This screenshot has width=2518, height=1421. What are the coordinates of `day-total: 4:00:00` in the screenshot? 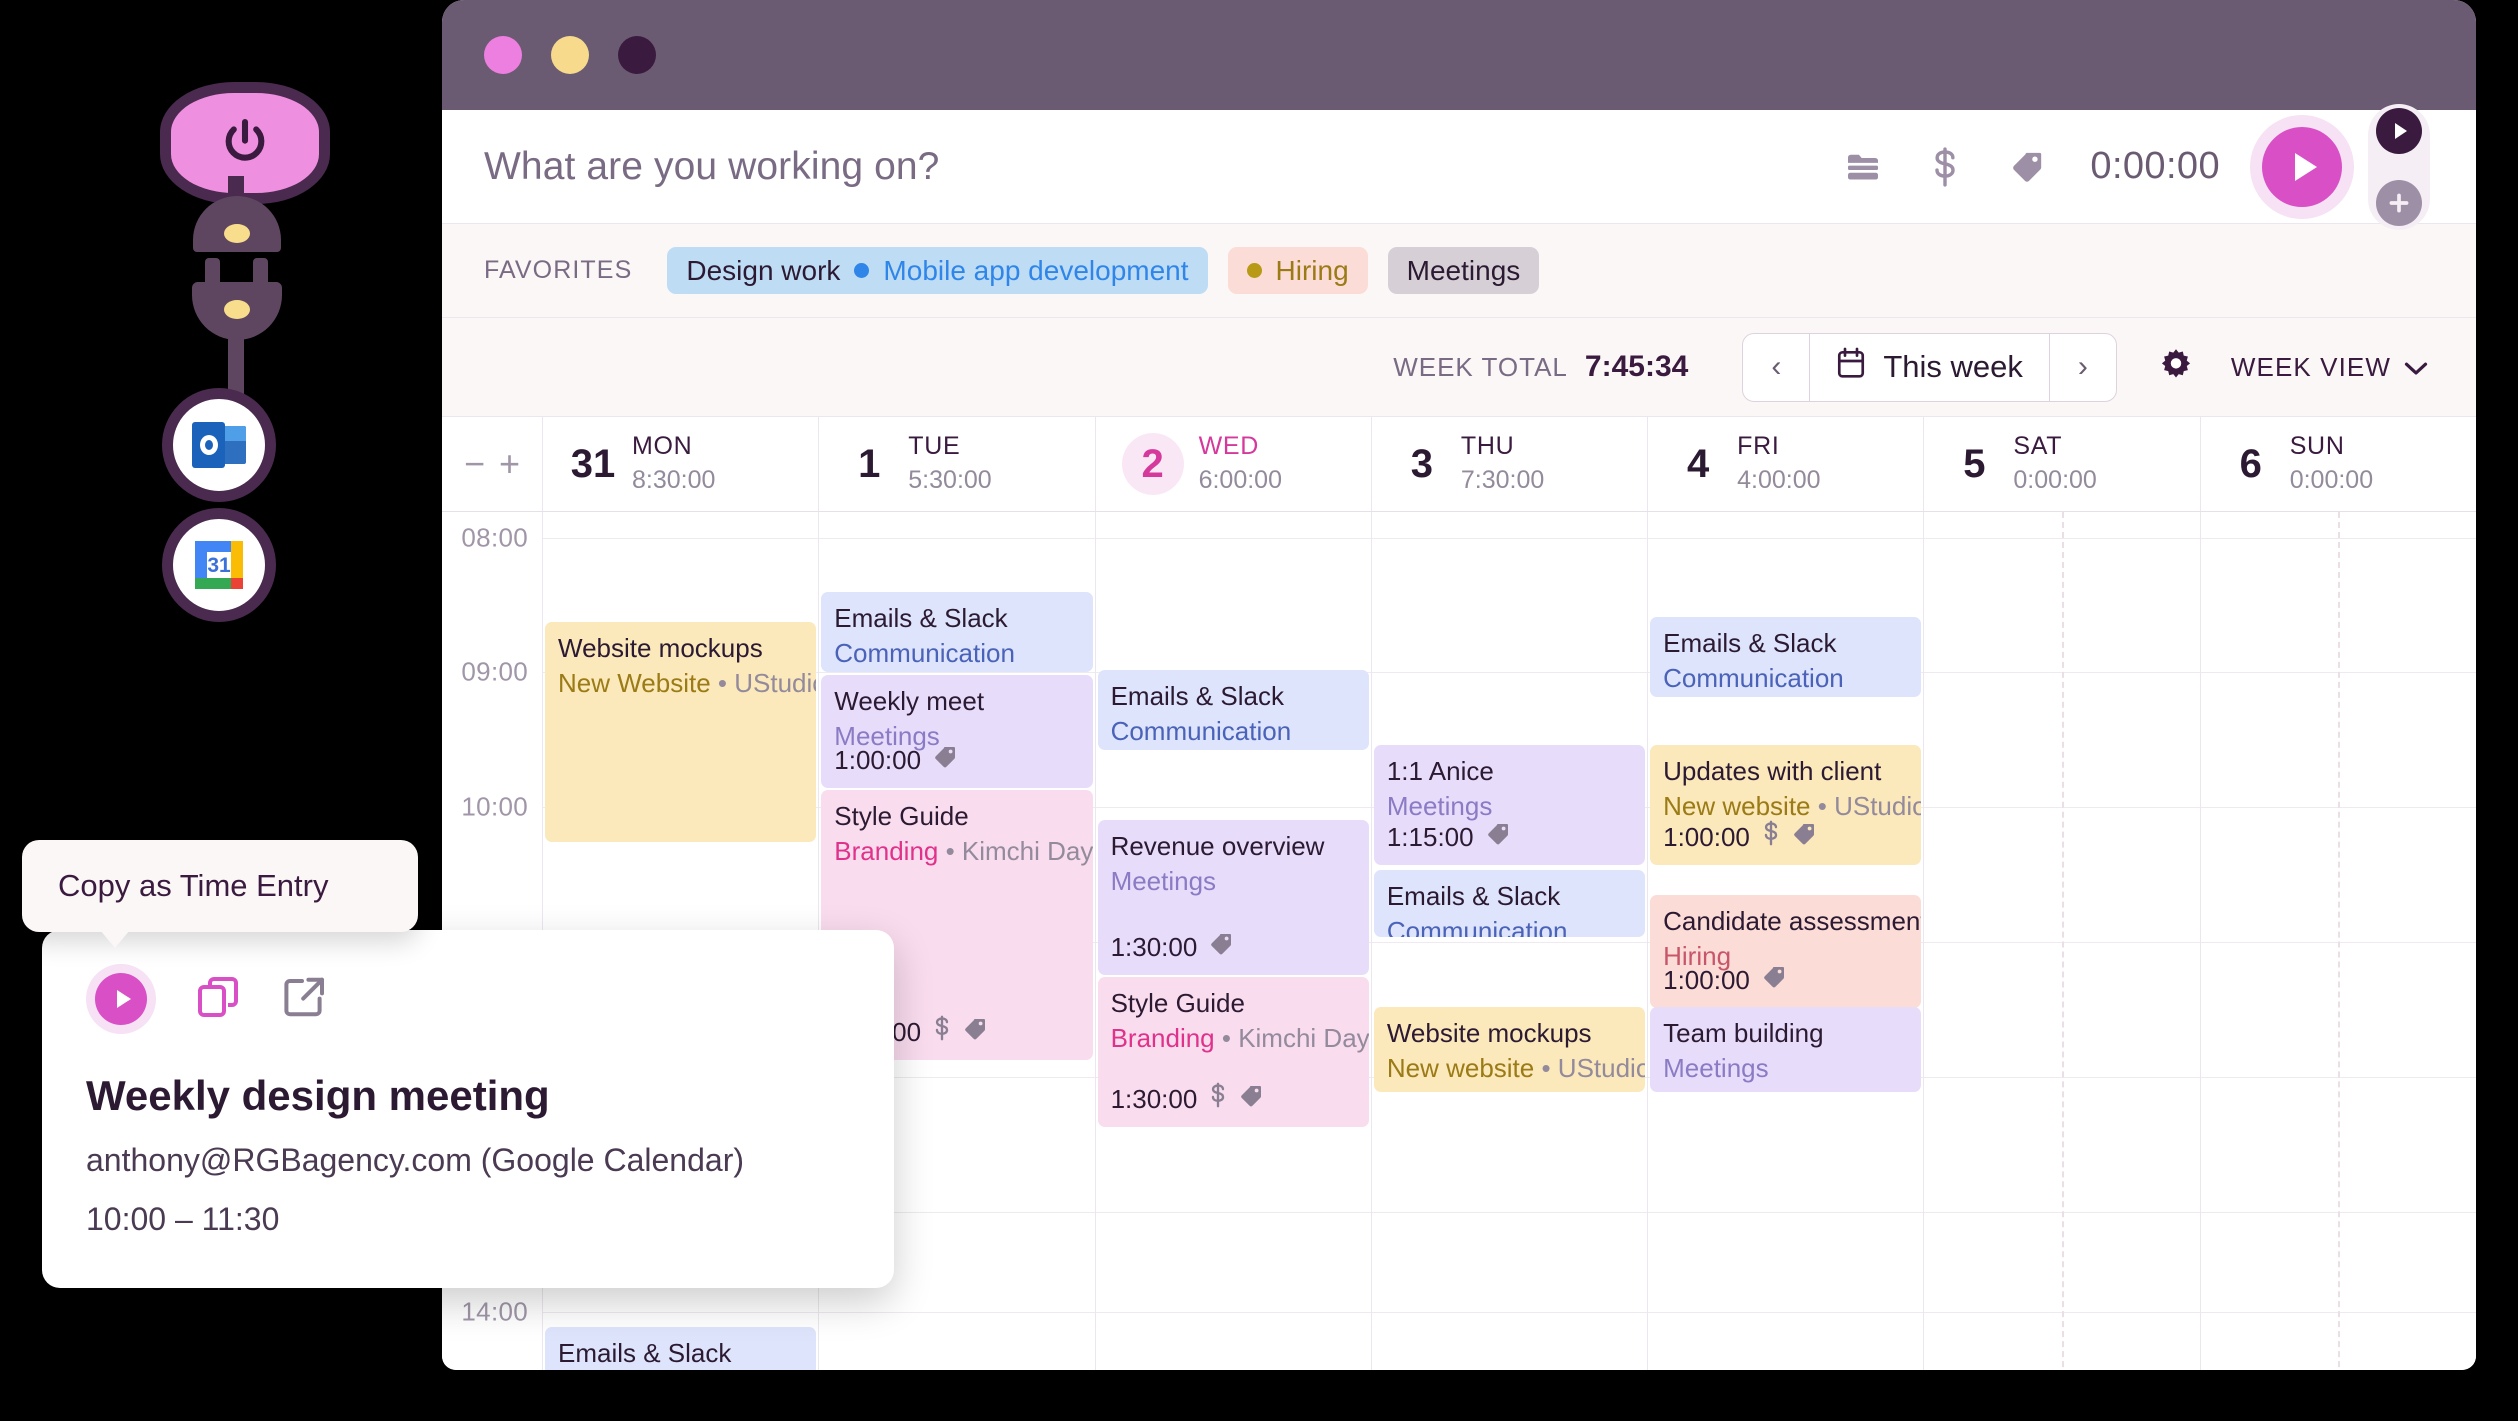 It's located at (1779, 480).